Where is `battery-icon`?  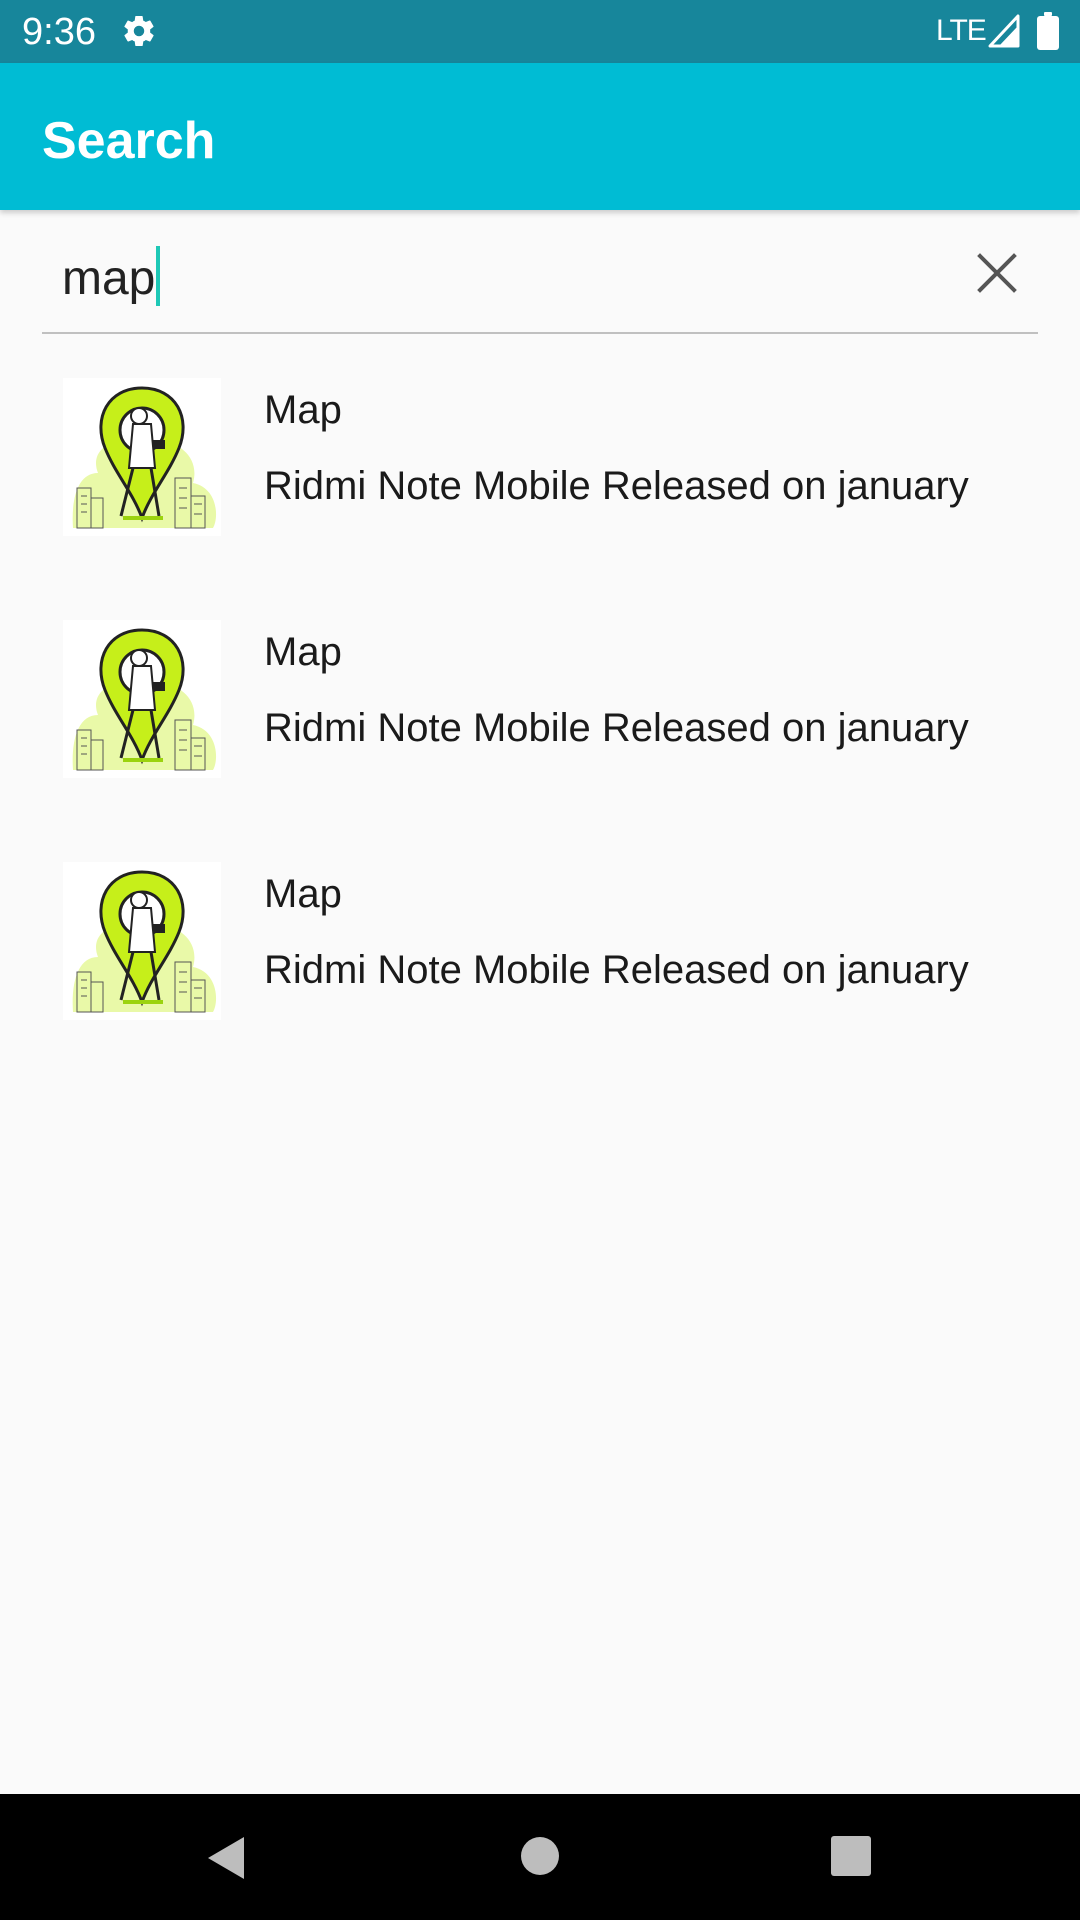 battery-icon is located at coordinates (1048, 31).